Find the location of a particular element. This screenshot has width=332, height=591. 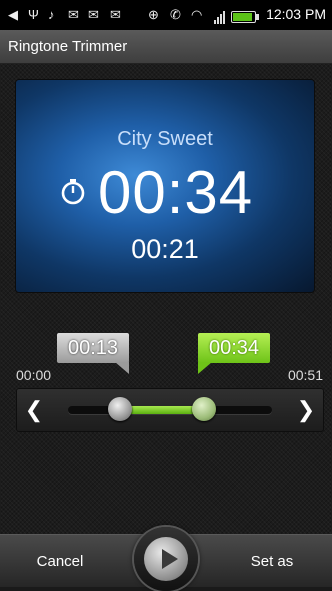

start-handle is located at coordinates (120, 409).